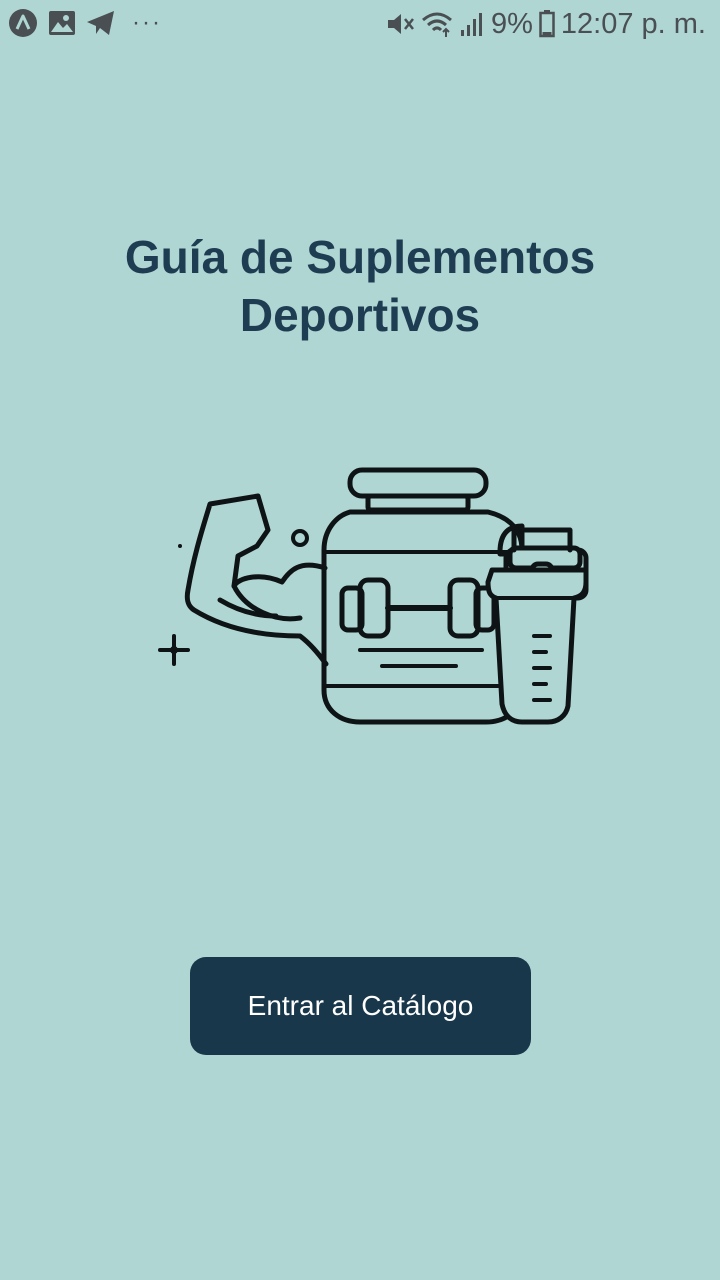 This screenshot has height=1280, width=720. I want to click on page-title-line-2: Deportivos, so click(360, 315).